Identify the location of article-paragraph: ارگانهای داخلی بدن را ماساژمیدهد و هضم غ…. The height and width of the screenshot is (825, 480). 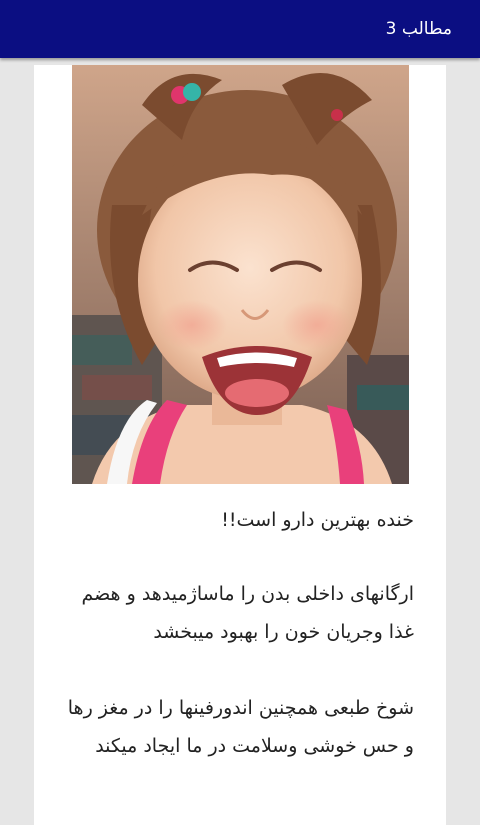
(247, 613).